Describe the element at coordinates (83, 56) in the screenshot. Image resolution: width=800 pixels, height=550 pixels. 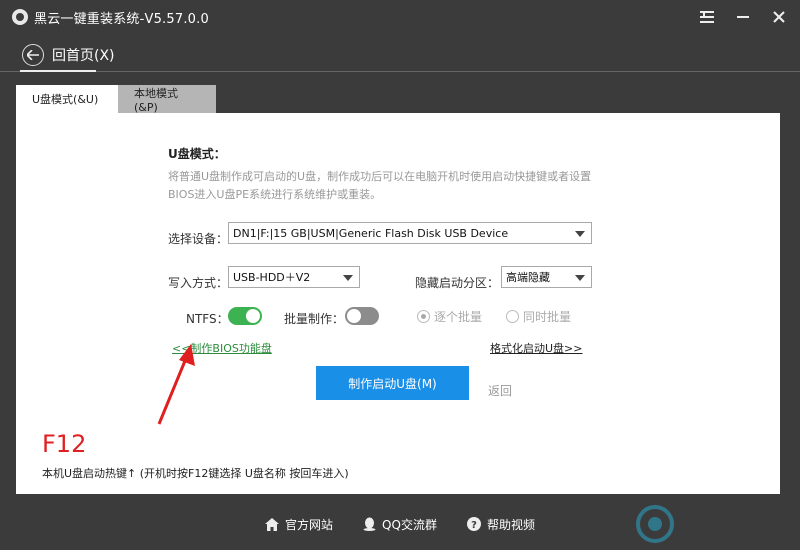
I see `back-home-label: 回首页(X)` at that location.